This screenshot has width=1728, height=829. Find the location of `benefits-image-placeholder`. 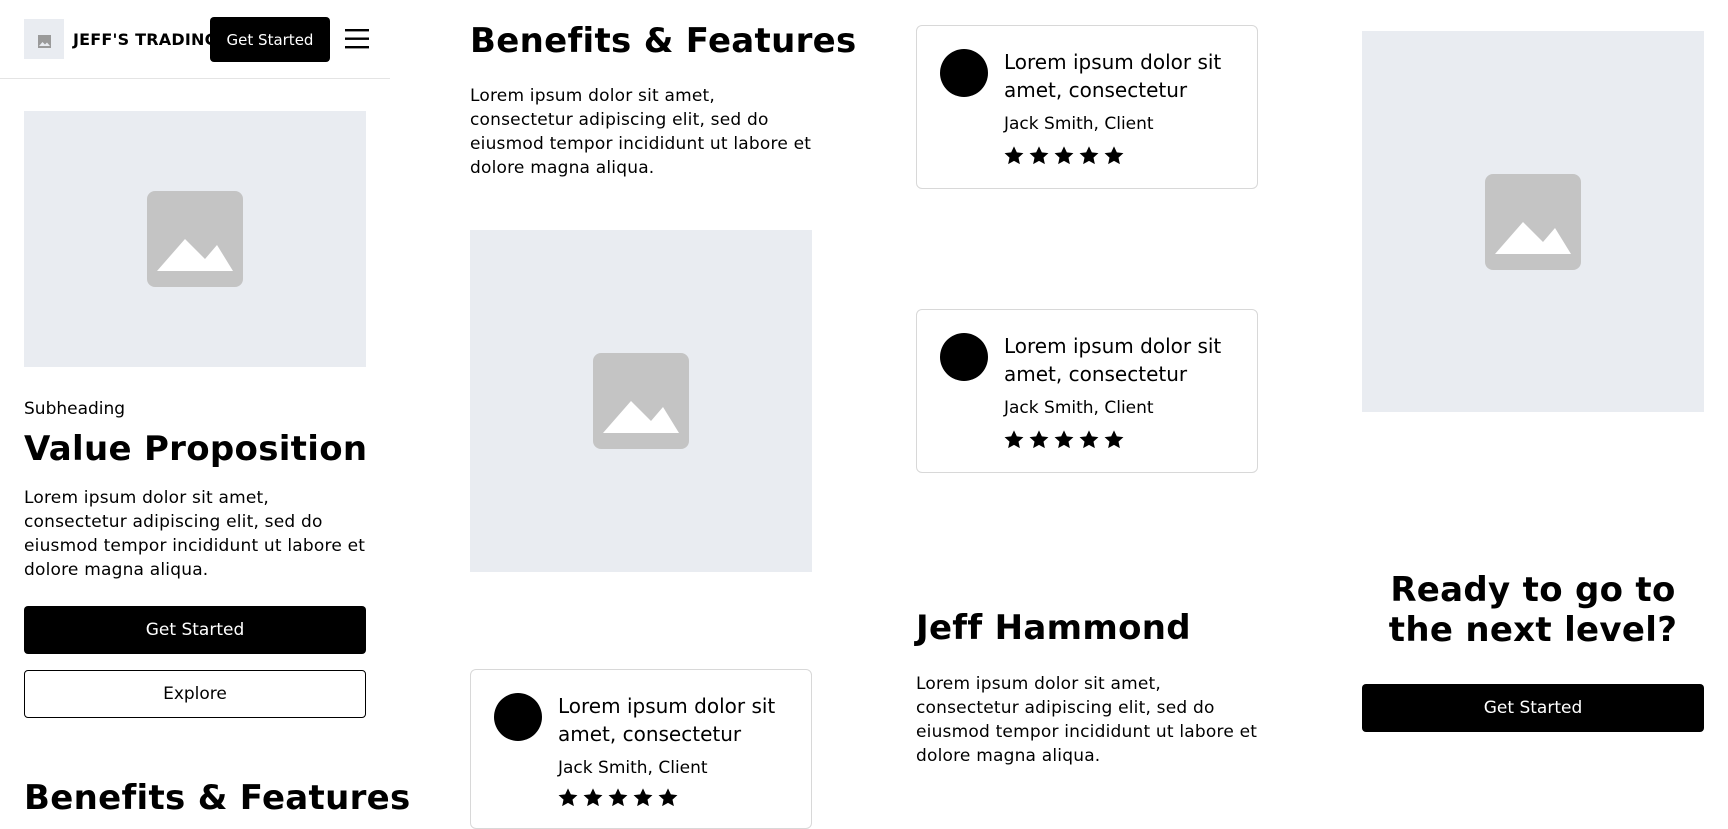

benefits-image-placeholder is located at coordinates (641, 401).